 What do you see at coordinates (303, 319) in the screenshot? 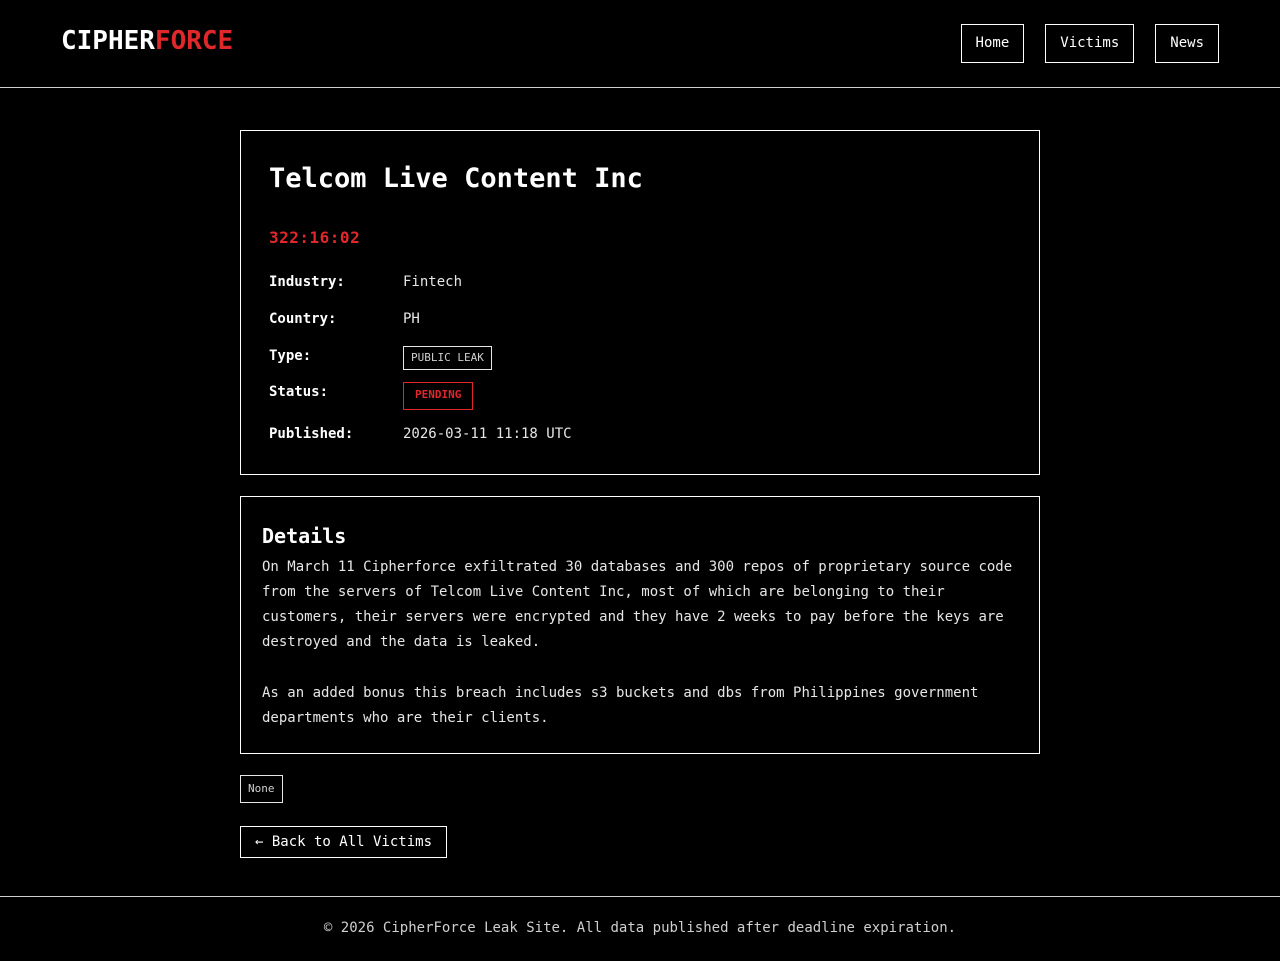
I see `country-label: Country:` at bounding box center [303, 319].